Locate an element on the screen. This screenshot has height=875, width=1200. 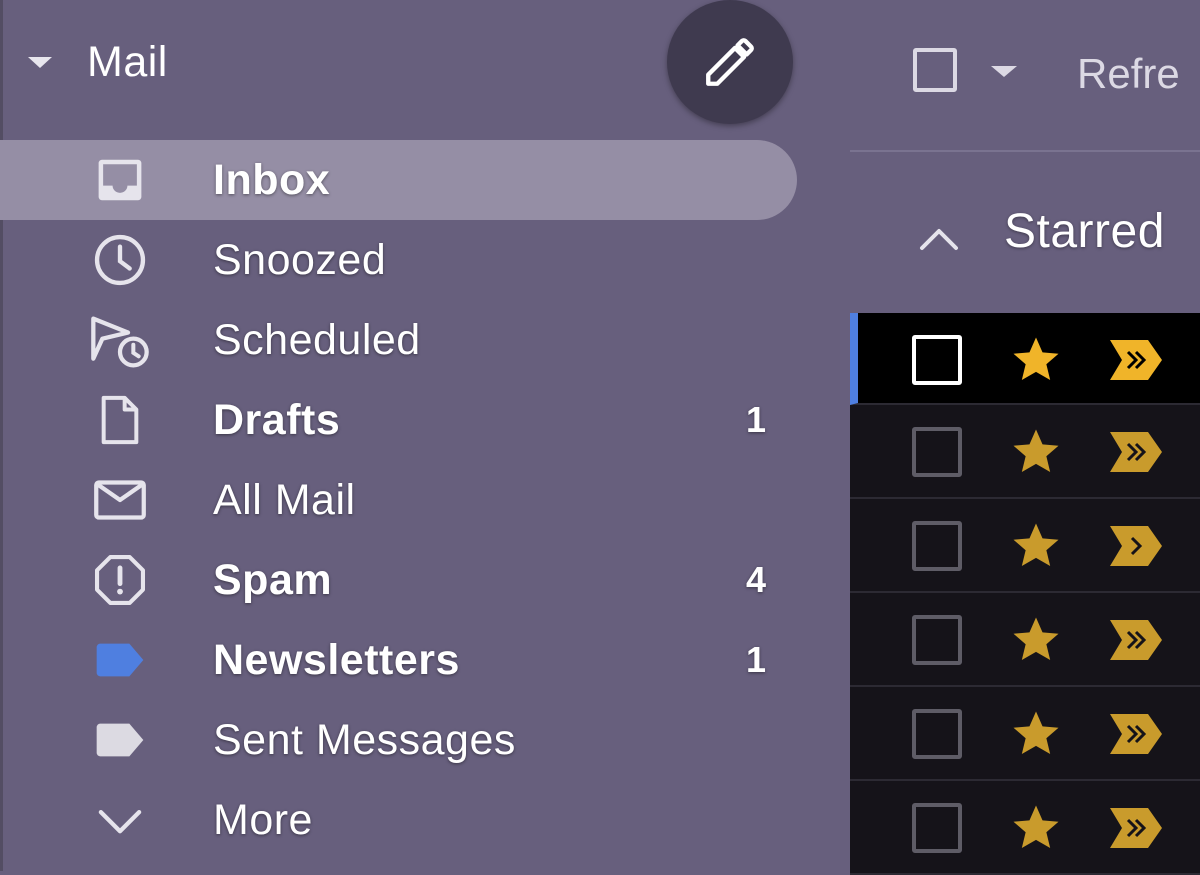
refresh-button: Refre is located at coordinates (1128, 74).